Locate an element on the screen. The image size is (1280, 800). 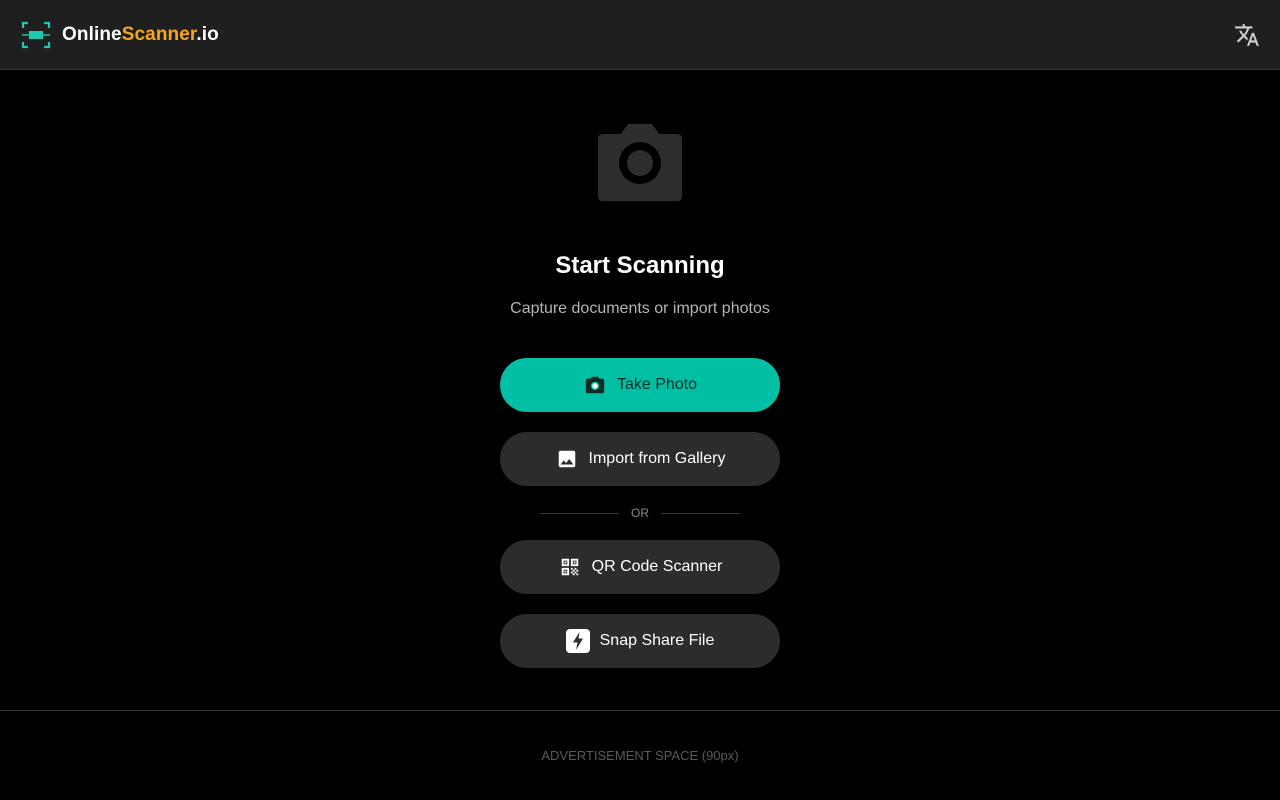
app-header: OnlineScanner.io is located at coordinates (640, 35).